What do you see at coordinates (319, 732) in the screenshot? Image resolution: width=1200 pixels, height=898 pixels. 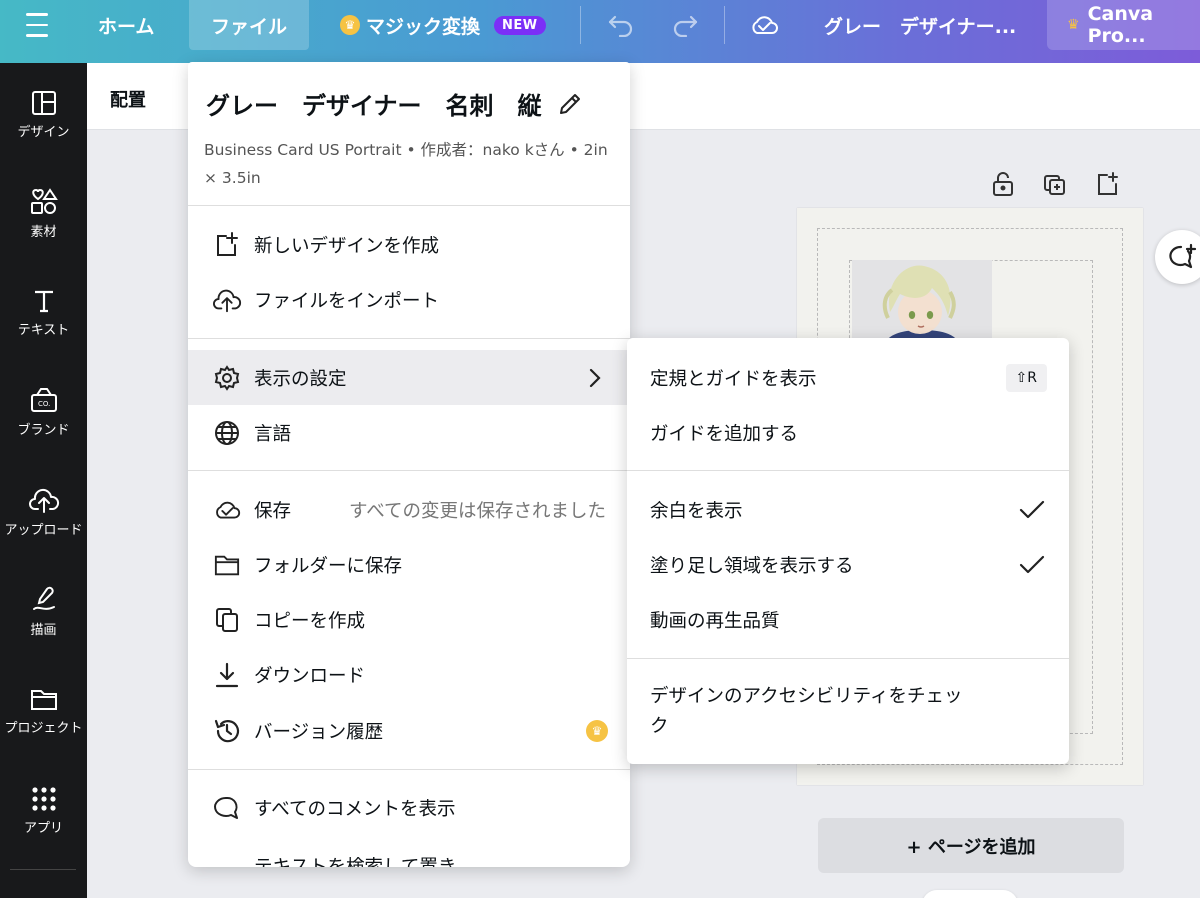 I see `menu-item-label: バージョン履歴` at bounding box center [319, 732].